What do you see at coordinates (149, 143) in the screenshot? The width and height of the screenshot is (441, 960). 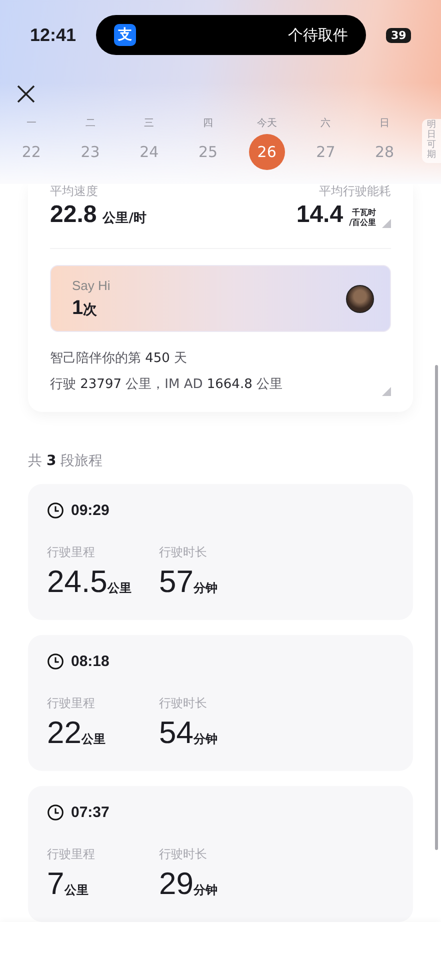 I see `day-tab: 三 24` at bounding box center [149, 143].